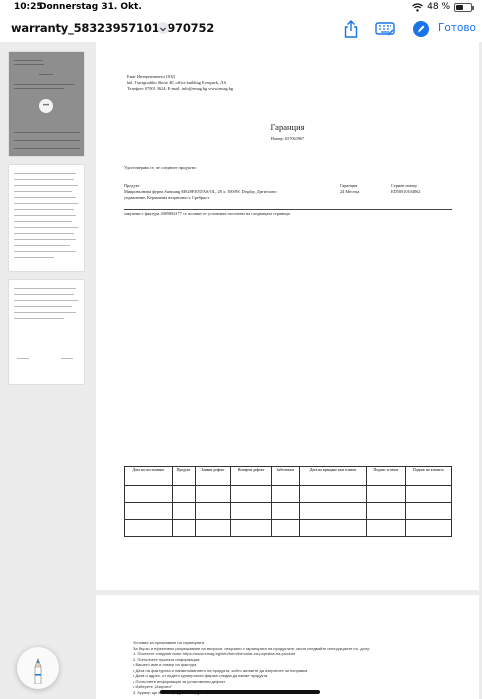 The image size is (482, 699). I want to click on battery-percent: 48 %, so click(438, 7).